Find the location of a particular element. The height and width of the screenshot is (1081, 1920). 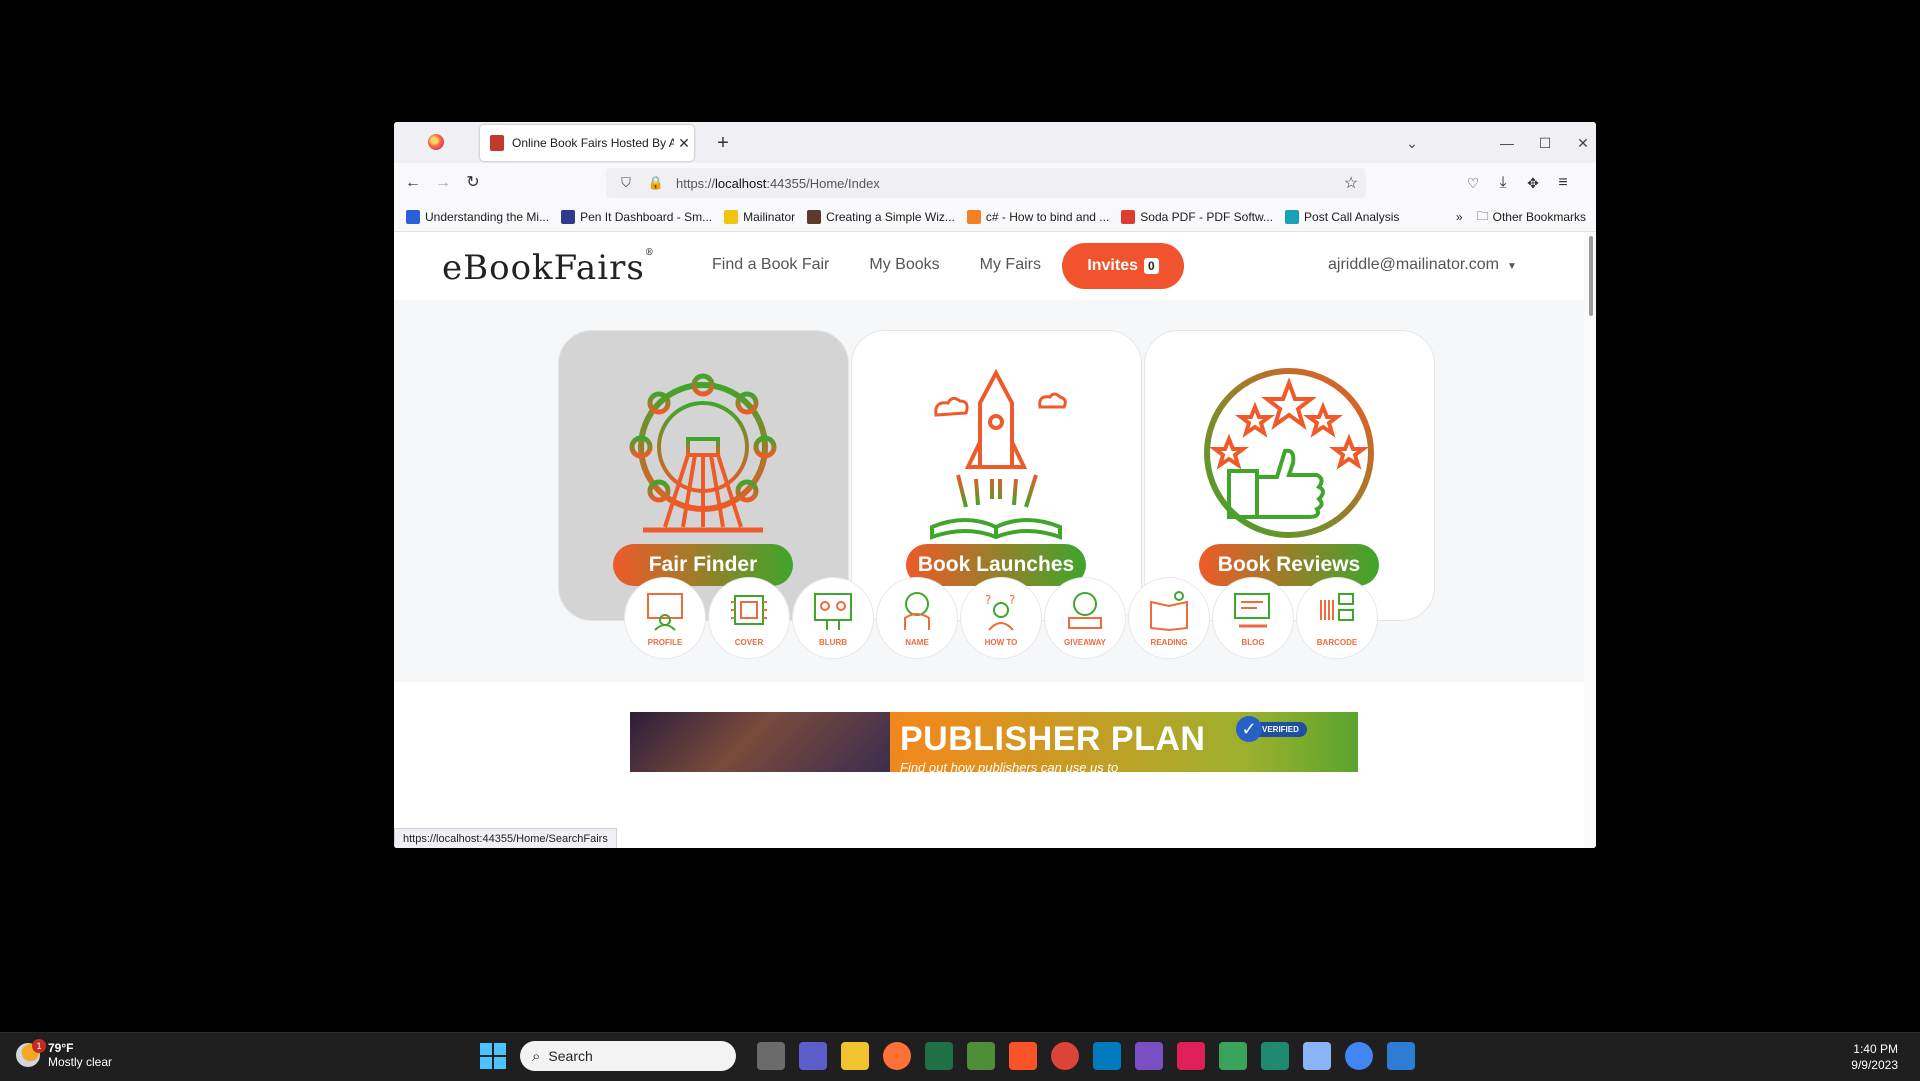

clock: 1:40 PM 9/9/2023 is located at coordinates (1874, 1057).